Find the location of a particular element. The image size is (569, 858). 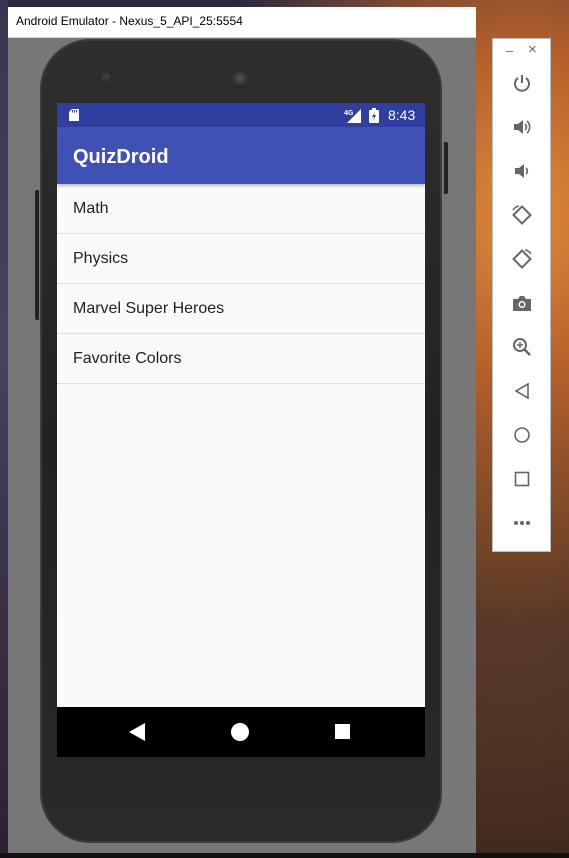

network-type-label: 4G is located at coordinates (349, 113).